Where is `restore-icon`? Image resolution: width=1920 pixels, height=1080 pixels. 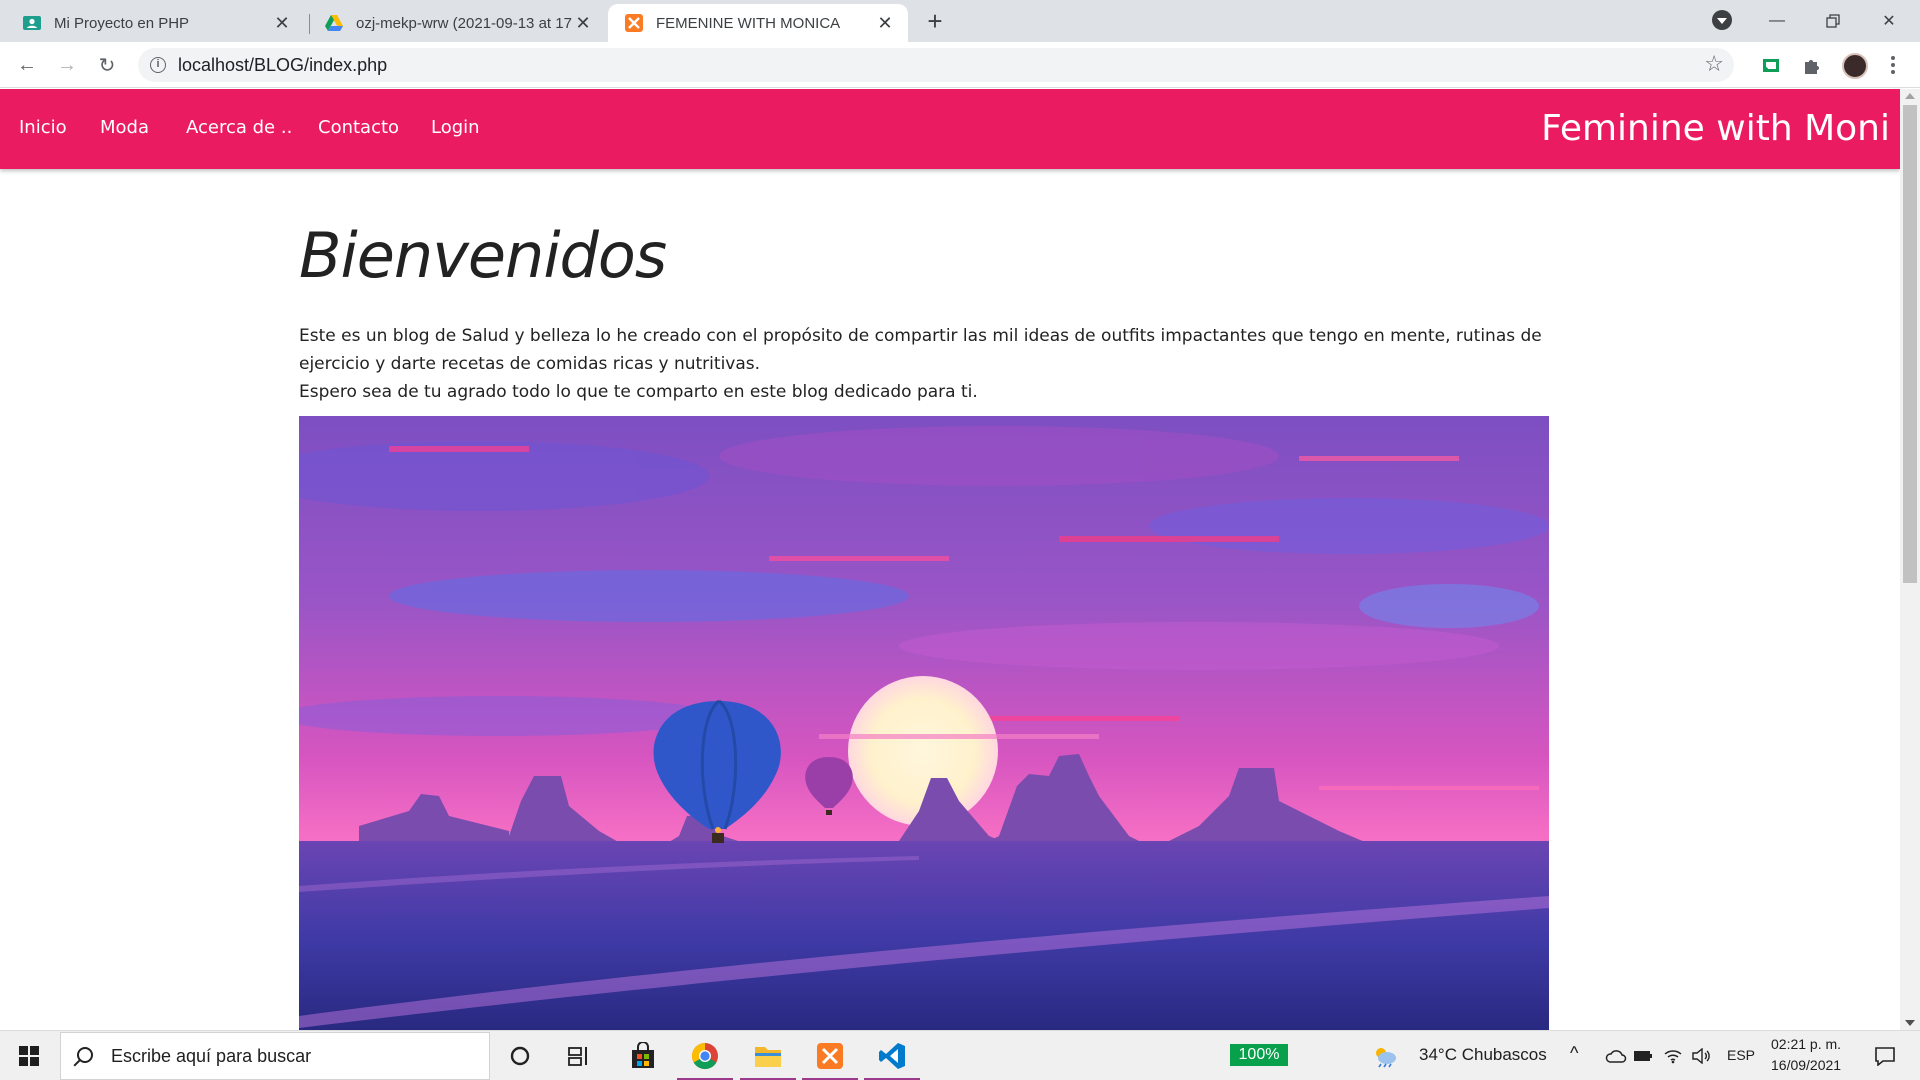 restore-icon is located at coordinates (1833, 21).